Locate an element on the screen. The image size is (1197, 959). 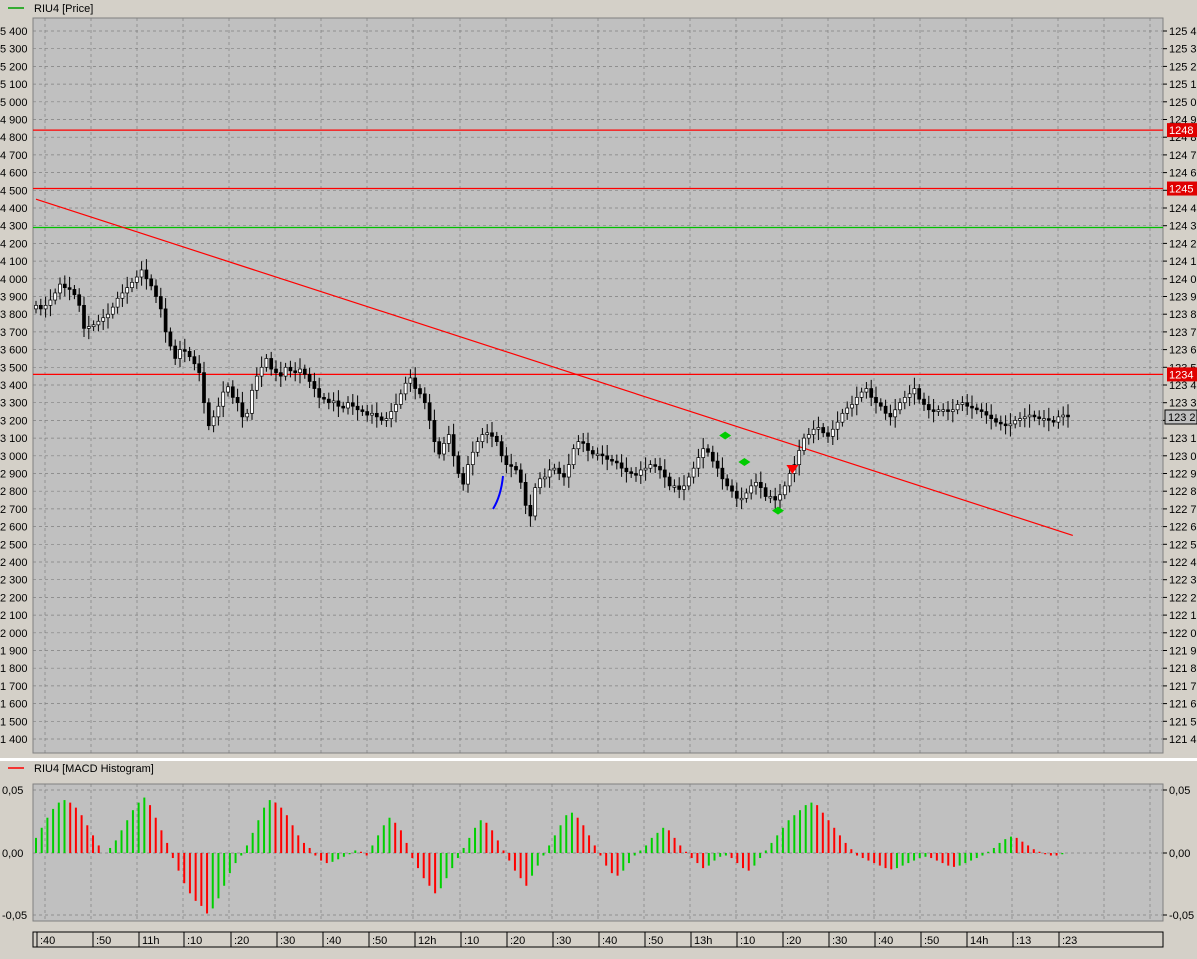
price-tick-right: 123 4 is located at coordinates (1183, 386).